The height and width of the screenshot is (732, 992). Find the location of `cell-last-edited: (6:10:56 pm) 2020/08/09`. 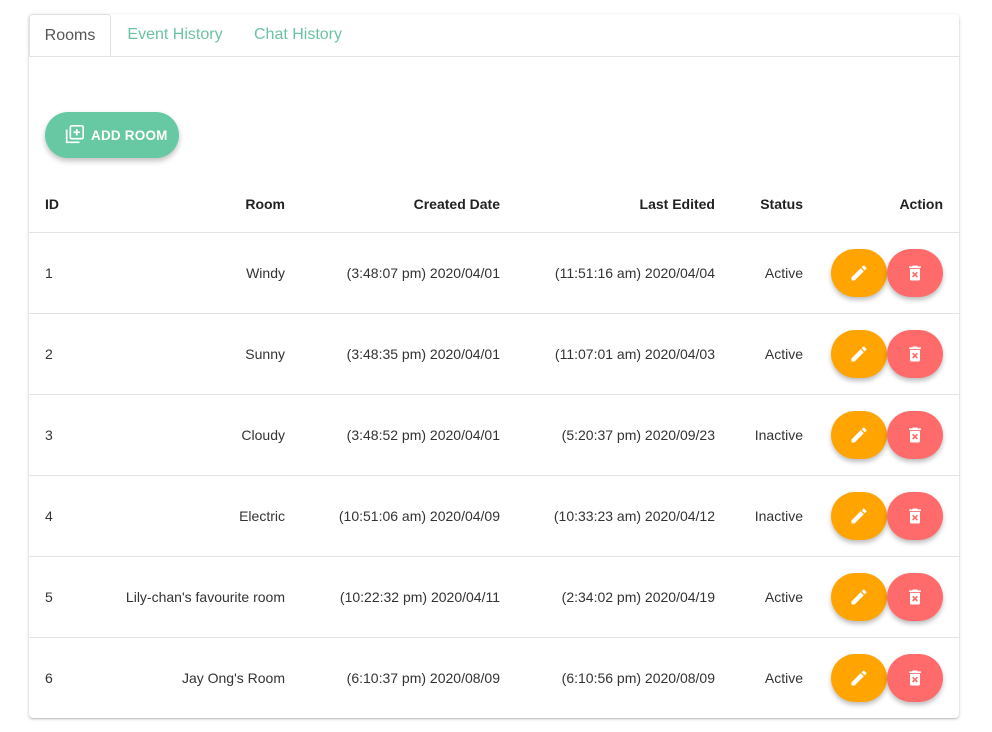

cell-last-edited: (6:10:56 pm) 2020/08/09 is located at coordinates (638, 678).